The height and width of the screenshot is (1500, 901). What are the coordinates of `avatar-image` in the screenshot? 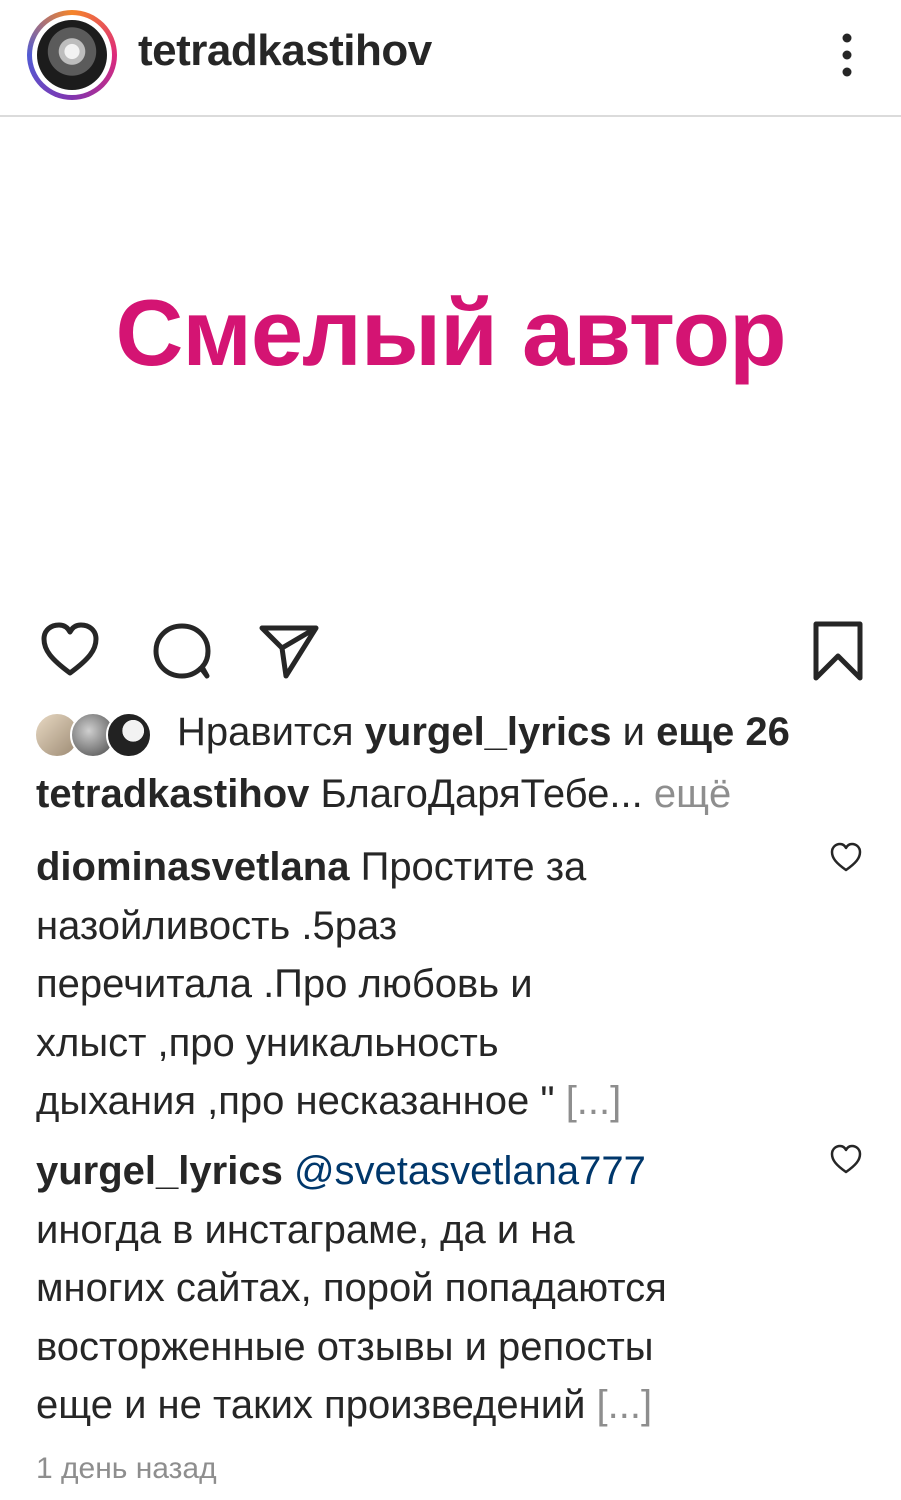 It's located at (72, 55).